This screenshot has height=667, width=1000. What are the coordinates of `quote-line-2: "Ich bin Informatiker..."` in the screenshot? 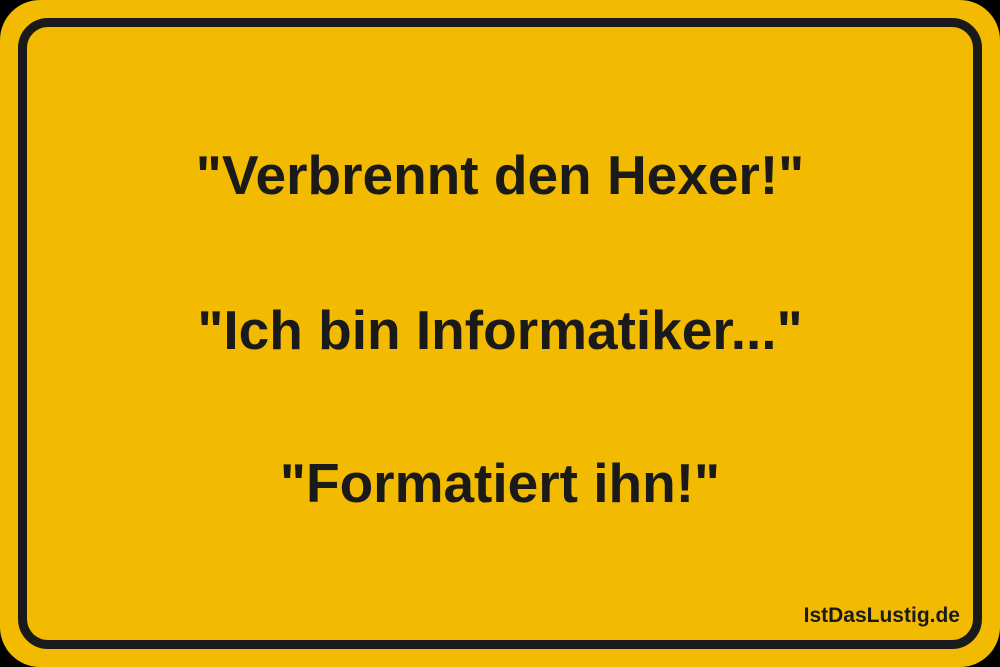 It's located at (500, 330).